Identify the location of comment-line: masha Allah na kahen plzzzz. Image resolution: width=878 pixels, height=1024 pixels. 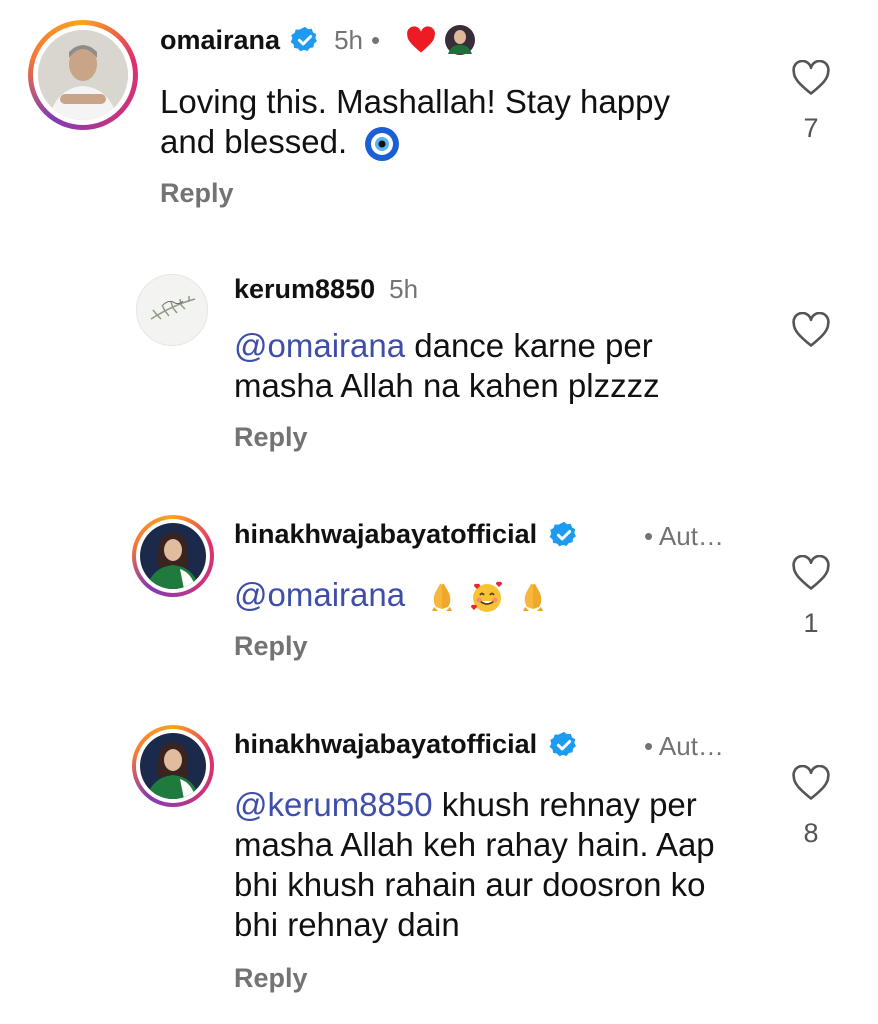
(447, 385).